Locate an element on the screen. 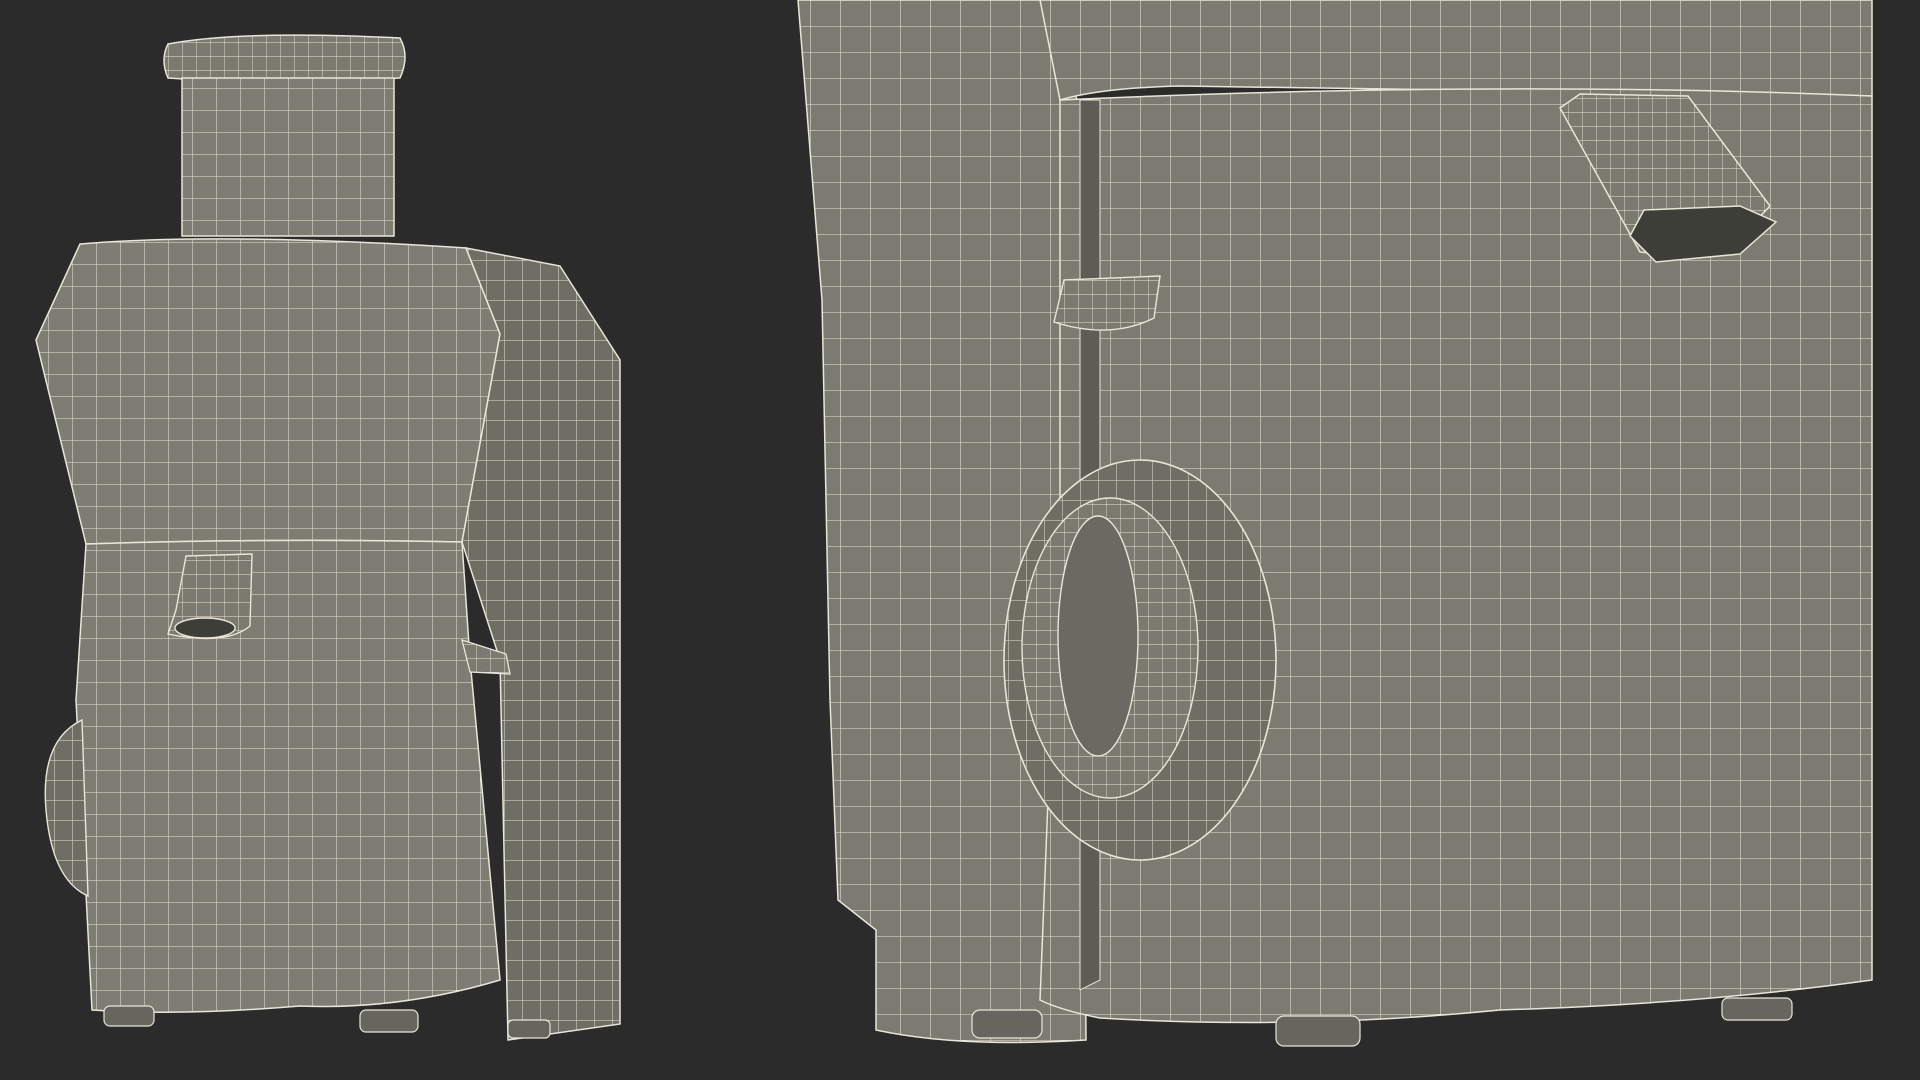 The width and height of the screenshot is (1920, 1080). juicer-foot-center is located at coordinates (389, 1021).